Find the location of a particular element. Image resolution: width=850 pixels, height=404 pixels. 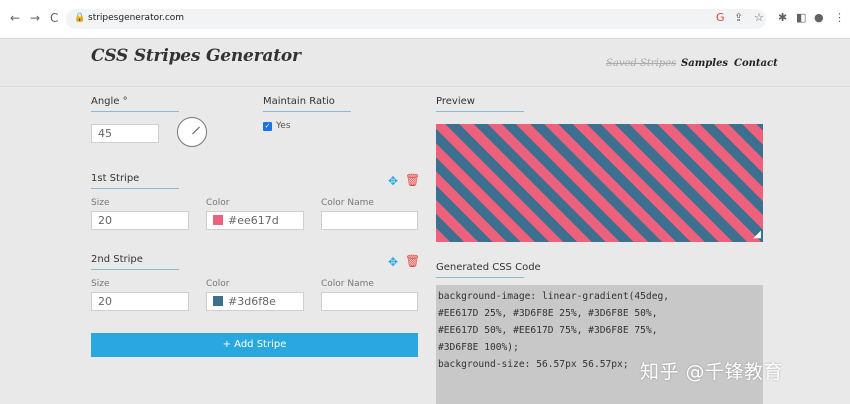

angle-underline is located at coordinates (135, 111).